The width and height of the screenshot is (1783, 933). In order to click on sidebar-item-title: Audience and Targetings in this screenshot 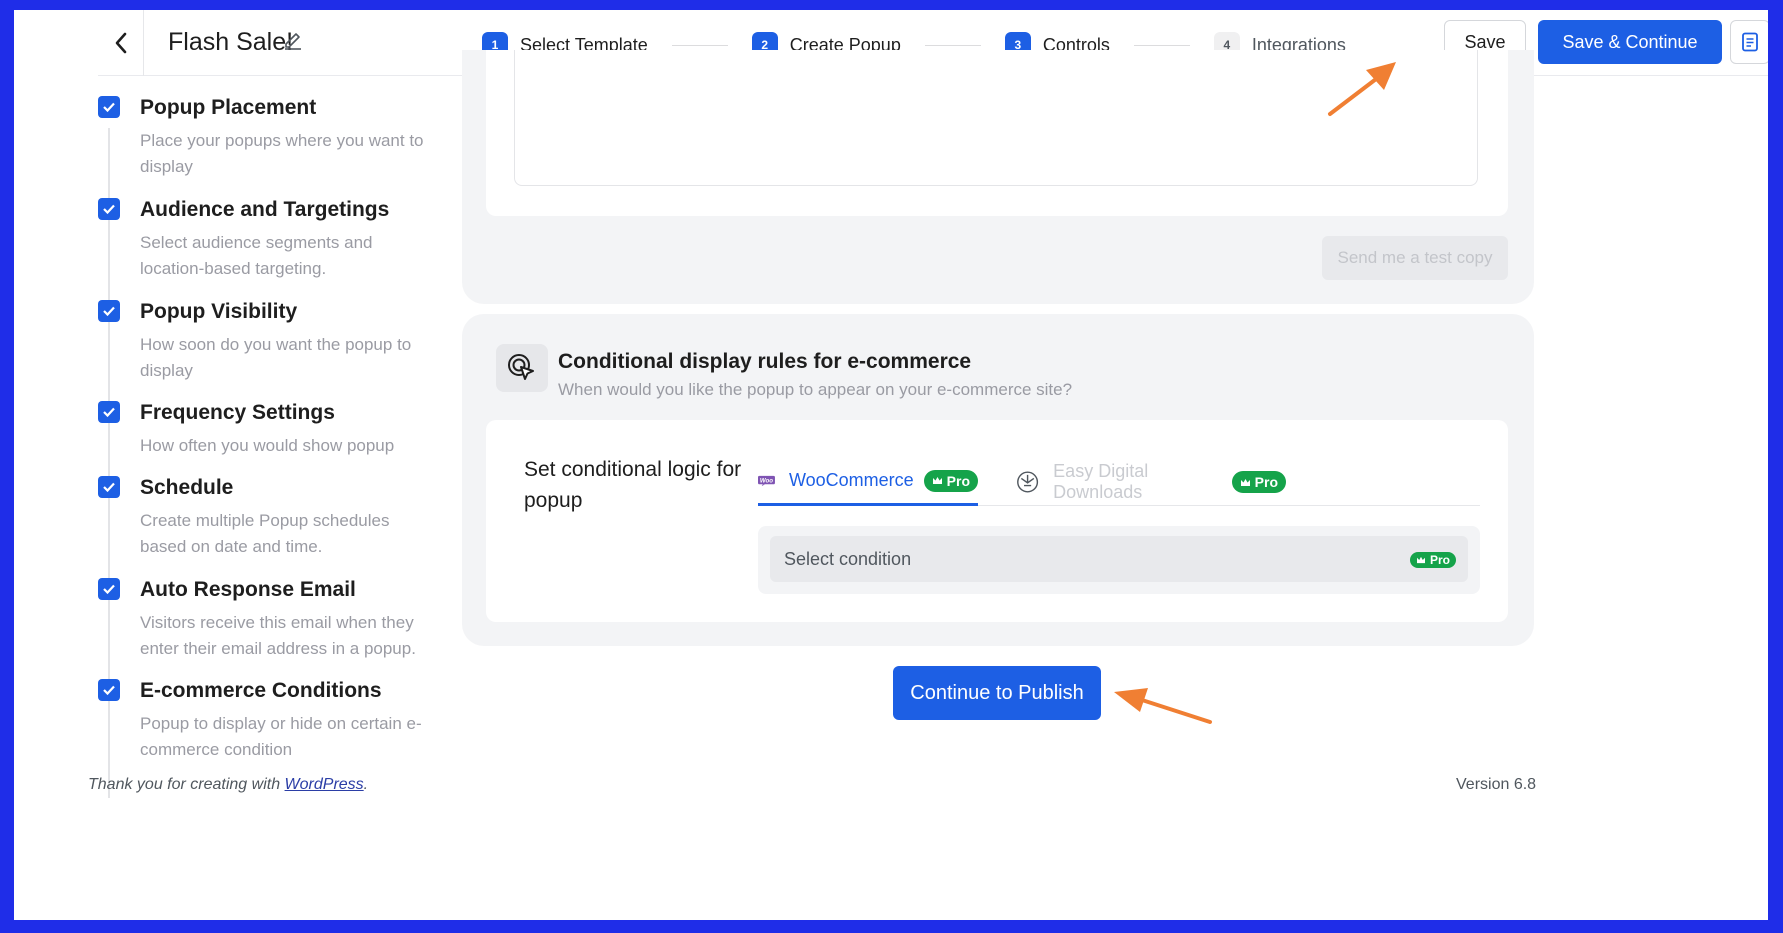, I will do `click(265, 209)`.